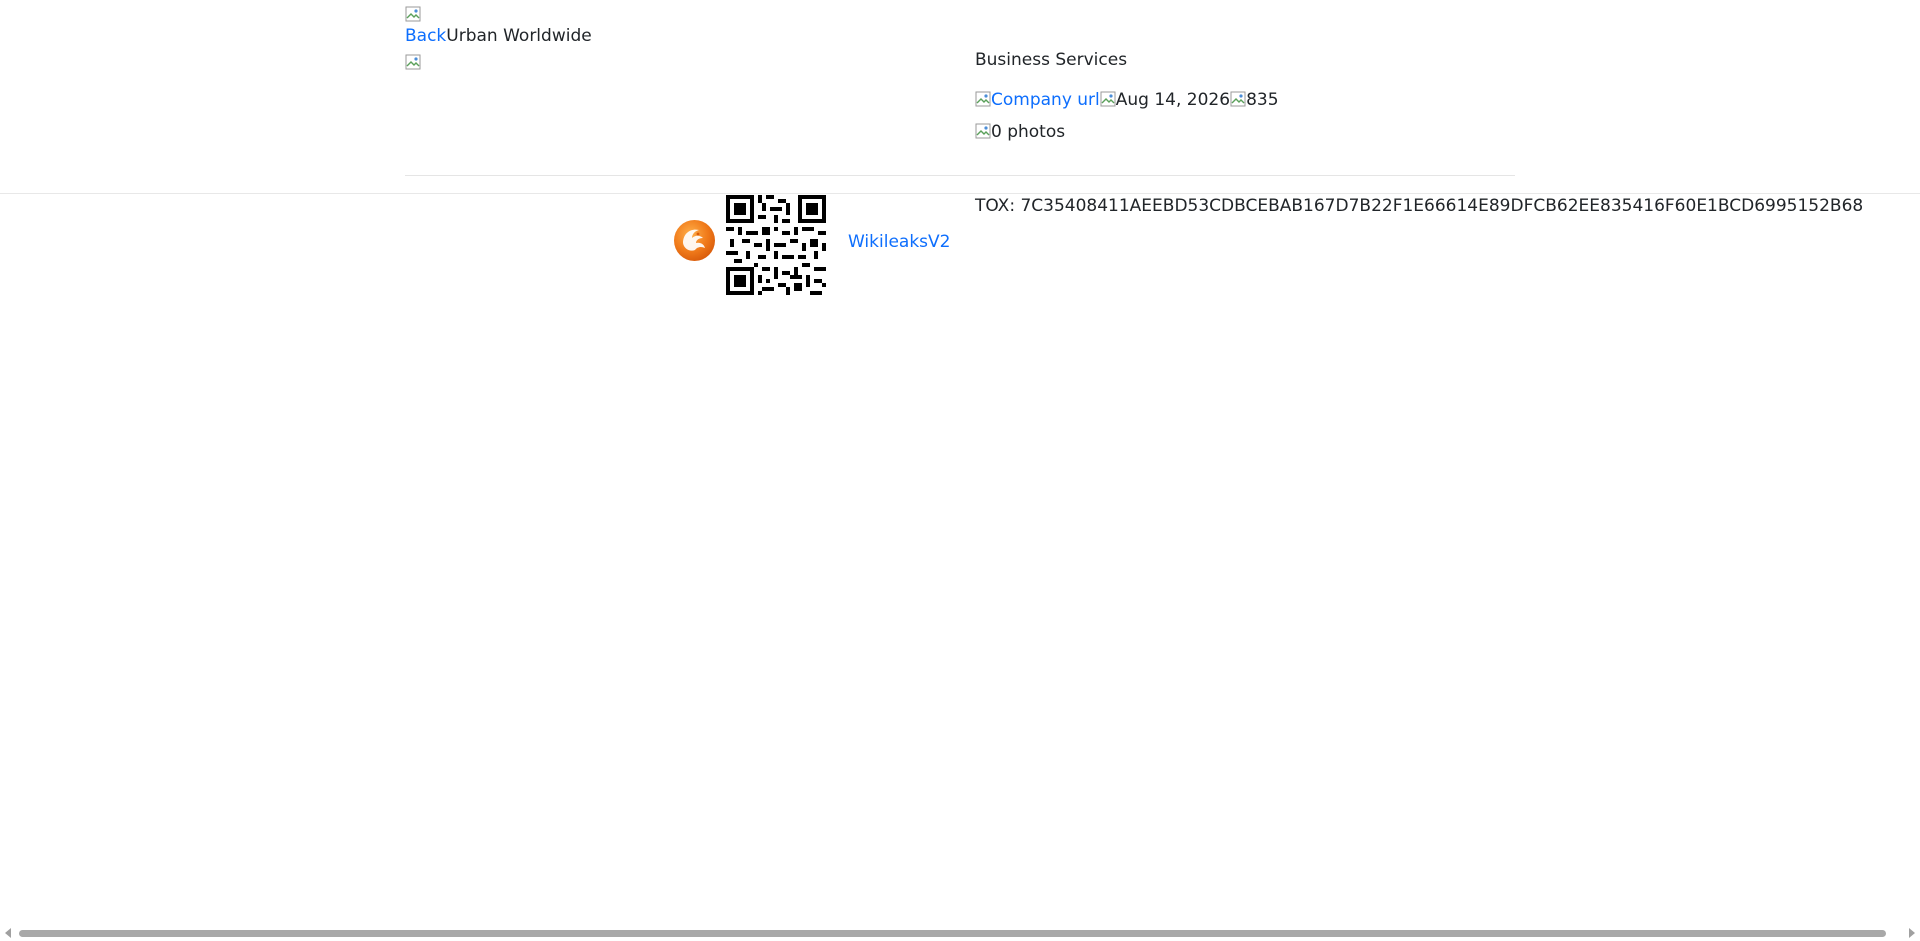 The image size is (1920, 941). Describe the element at coordinates (1238, 99) in the screenshot. I see `views-broken-icon` at that location.